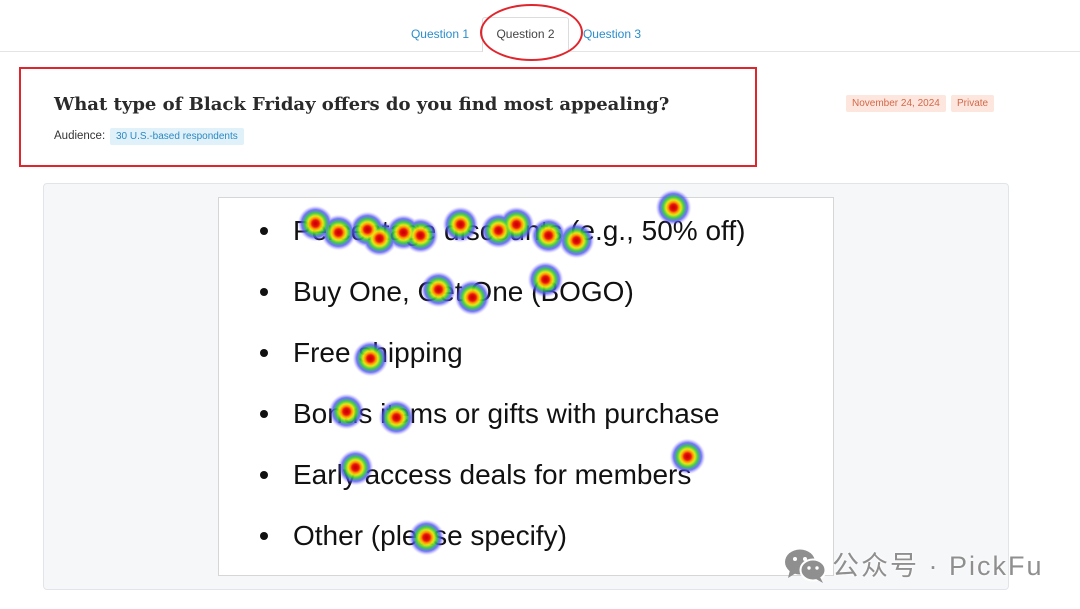 This screenshot has width=1080, height=609. I want to click on option-text: Early access deals for members, so click(492, 474).